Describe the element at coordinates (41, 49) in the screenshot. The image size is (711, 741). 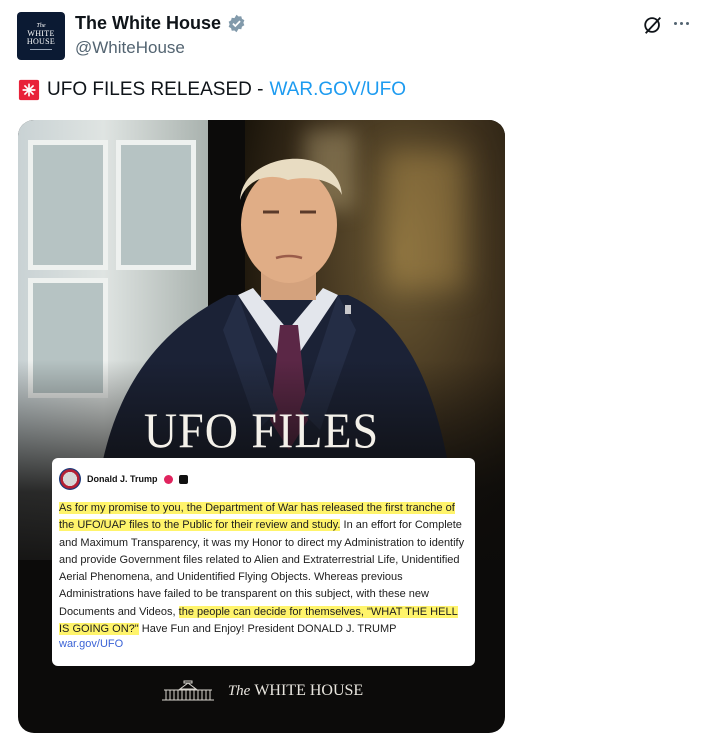
I see `avatar-rule` at that location.